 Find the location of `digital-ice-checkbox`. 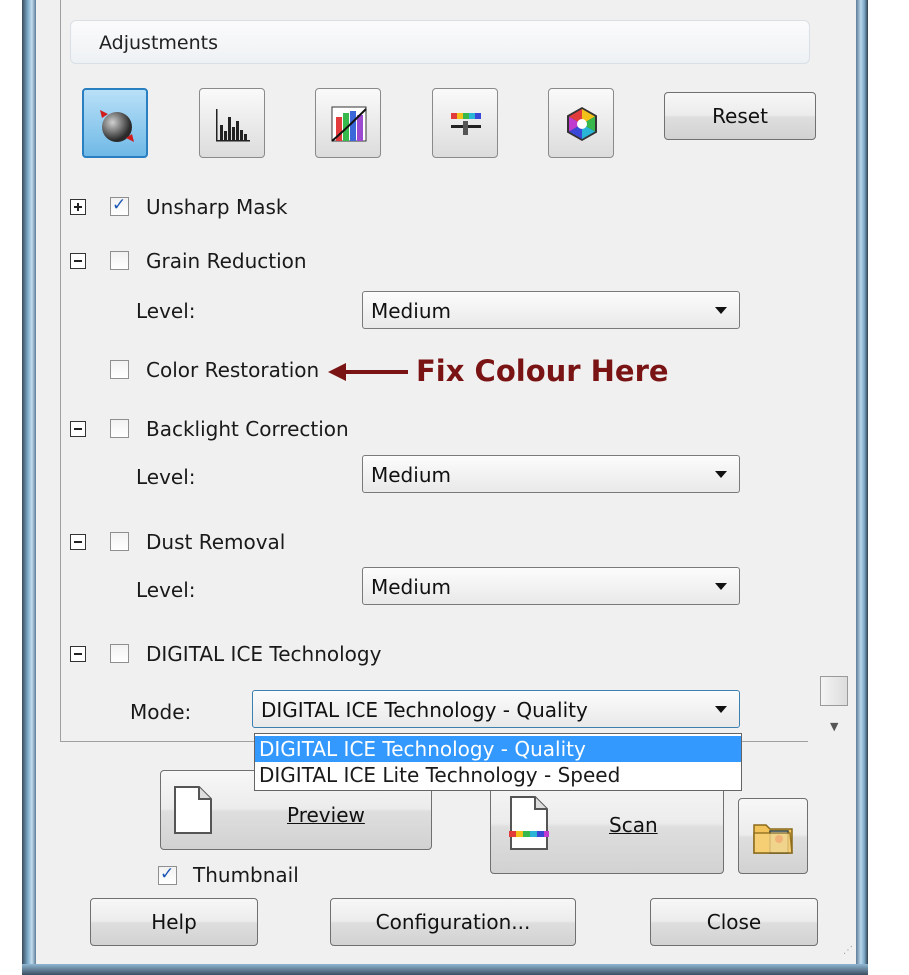

digital-ice-checkbox is located at coordinates (119, 653).